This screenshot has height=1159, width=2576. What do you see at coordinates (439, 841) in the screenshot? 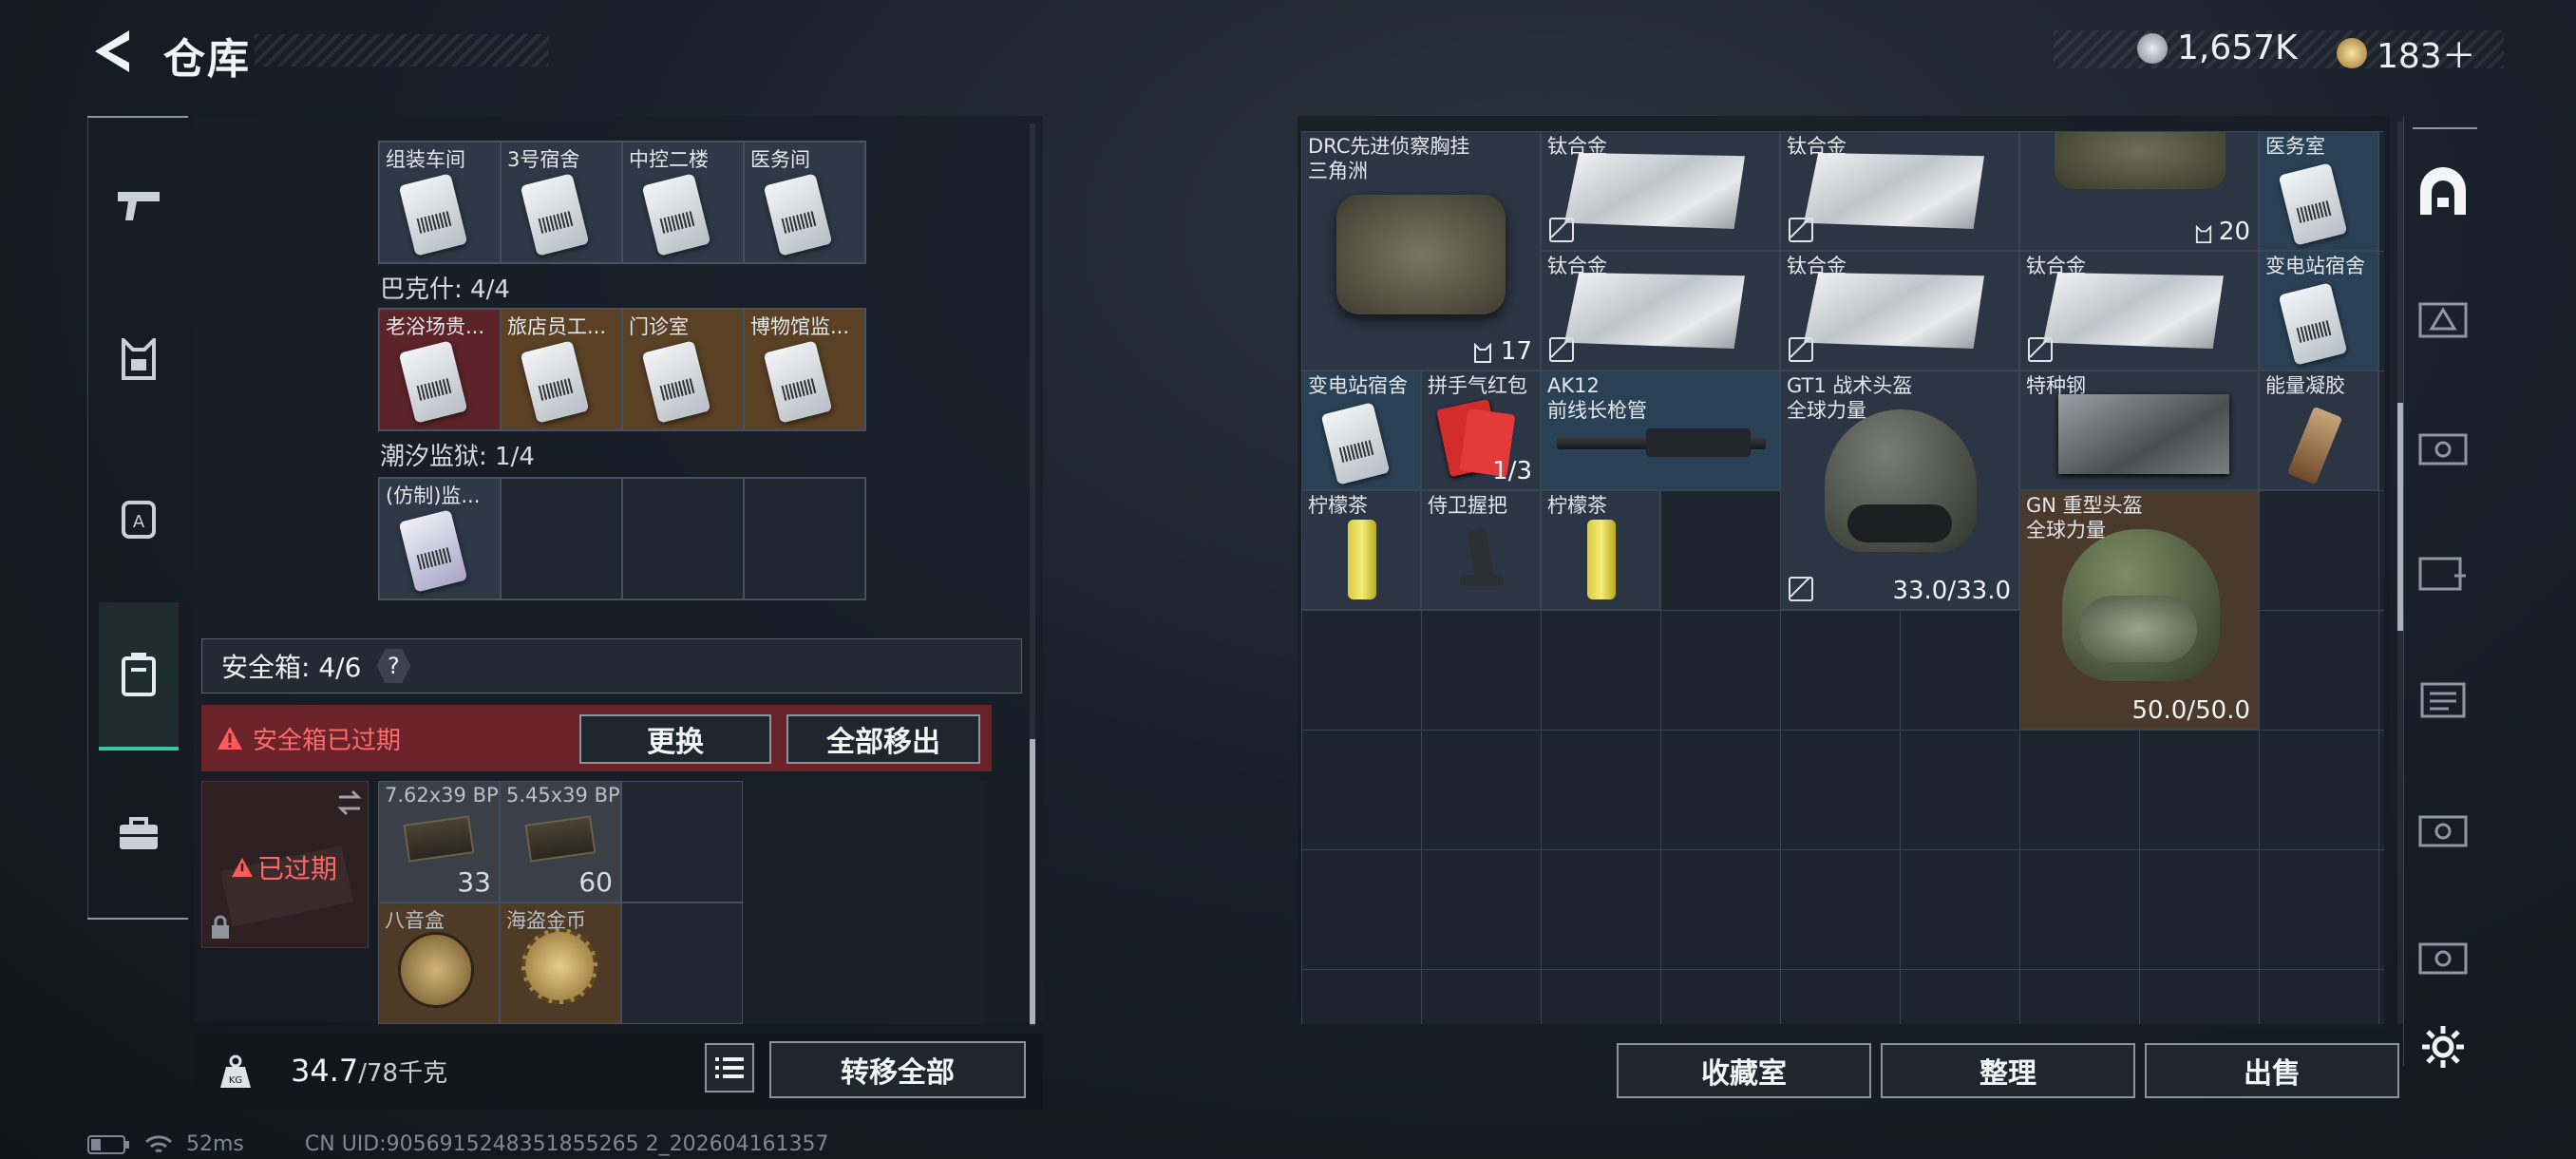
I see `ammo-item: 7.62x39 BP 33` at bounding box center [439, 841].